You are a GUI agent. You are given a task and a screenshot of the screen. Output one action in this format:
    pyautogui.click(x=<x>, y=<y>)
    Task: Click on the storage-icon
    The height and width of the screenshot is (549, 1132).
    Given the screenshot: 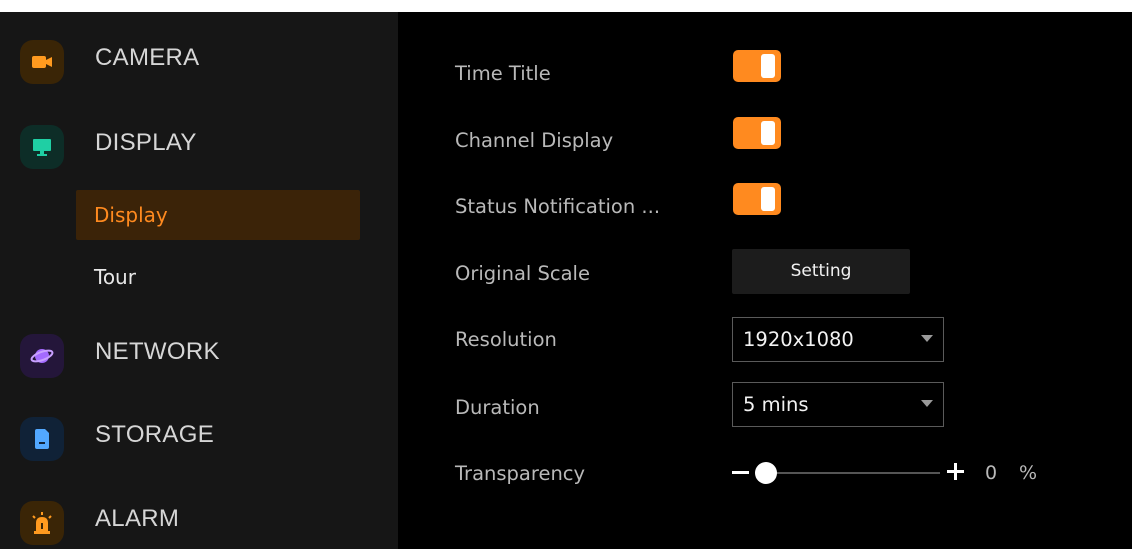 What is the action you would take?
    pyautogui.click(x=42, y=439)
    